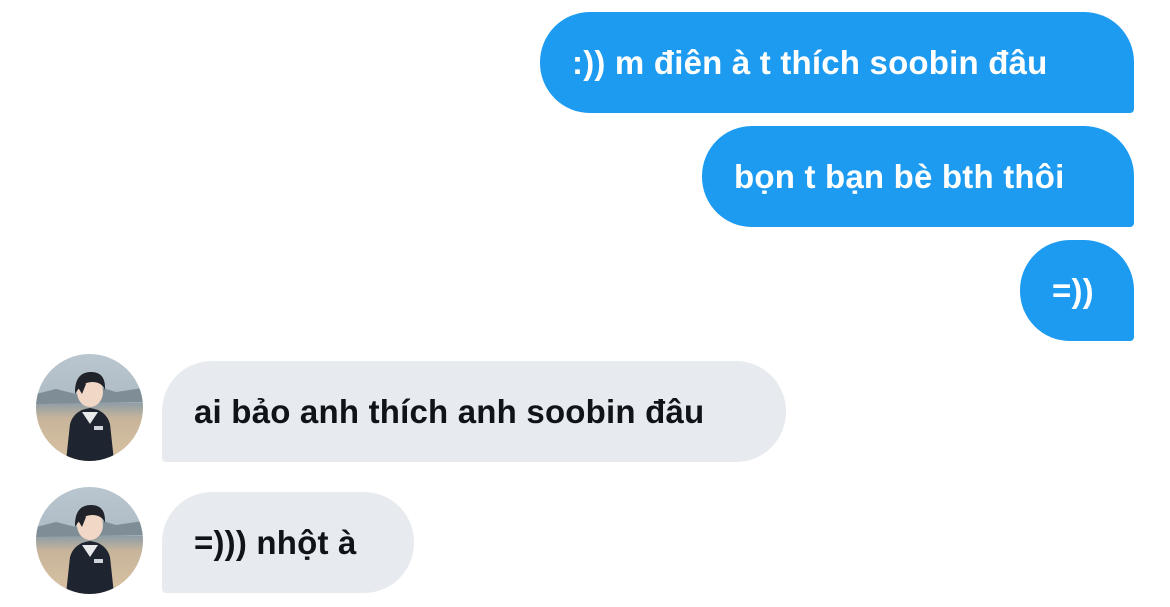 This screenshot has height=607, width=1170. What do you see at coordinates (899, 176) in the screenshot?
I see `message-text: bọn t bạn bè bth thôi` at bounding box center [899, 176].